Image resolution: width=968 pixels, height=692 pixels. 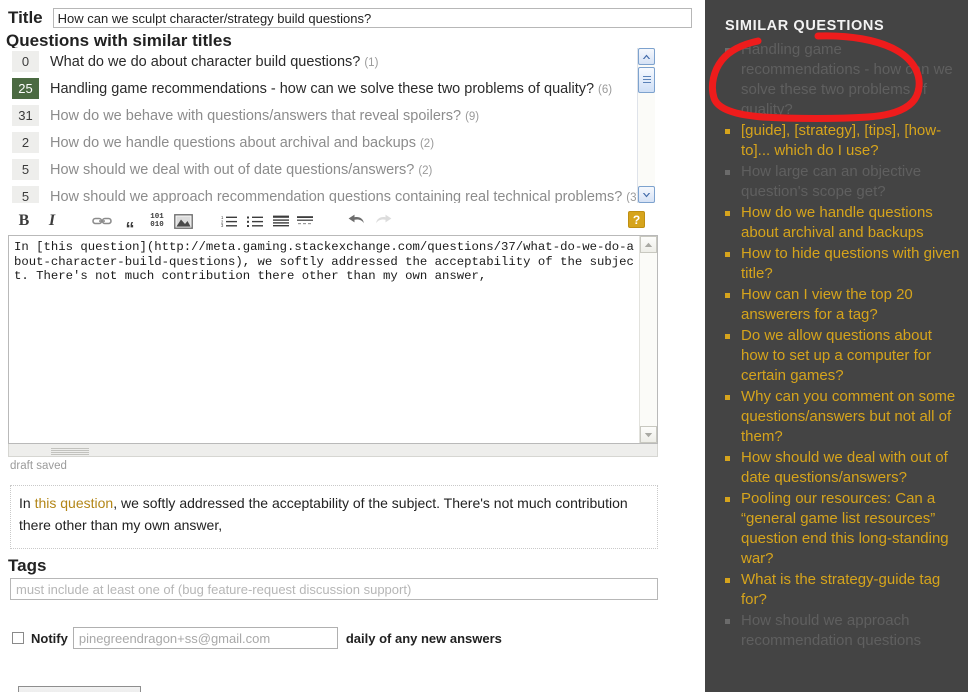 What do you see at coordinates (646, 194) in the screenshot?
I see `scroll-down-button` at bounding box center [646, 194].